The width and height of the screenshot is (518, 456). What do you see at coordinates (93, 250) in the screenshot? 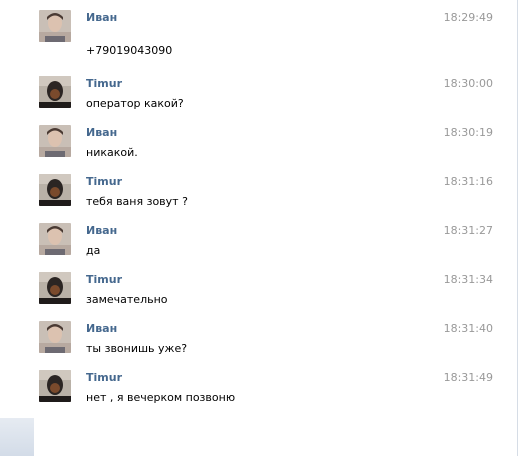
I see `message-text: да` at bounding box center [93, 250].